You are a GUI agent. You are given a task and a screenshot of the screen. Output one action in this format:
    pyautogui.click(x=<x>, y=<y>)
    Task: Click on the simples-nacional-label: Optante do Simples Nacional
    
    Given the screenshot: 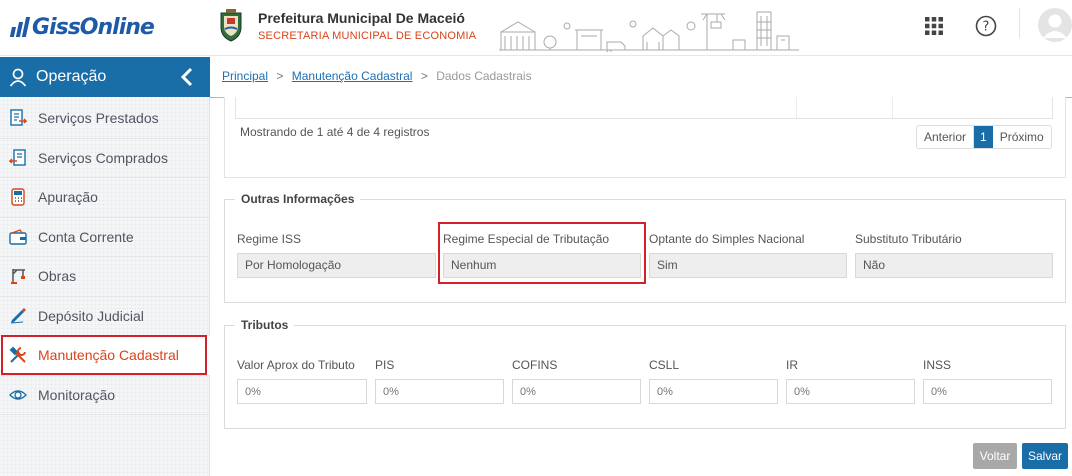 What is the action you would take?
    pyautogui.click(x=727, y=239)
    